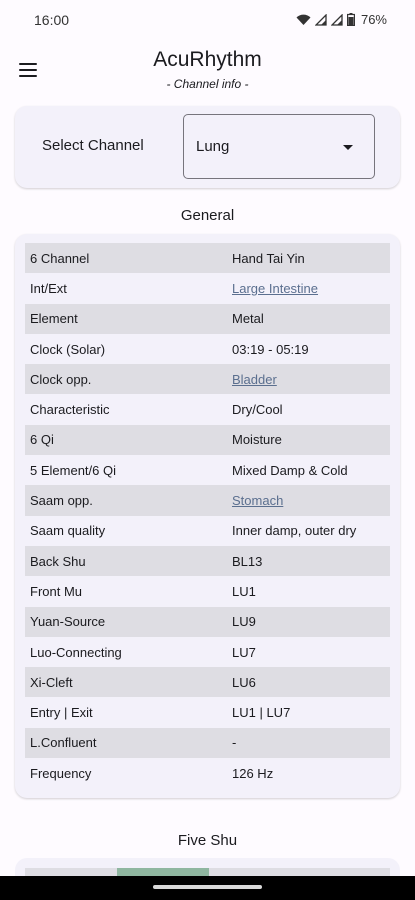 This screenshot has width=415, height=900. What do you see at coordinates (61, 501) in the screenshot?
I see `info-row-key: Saam opp.` at bounding box center [61, 501].